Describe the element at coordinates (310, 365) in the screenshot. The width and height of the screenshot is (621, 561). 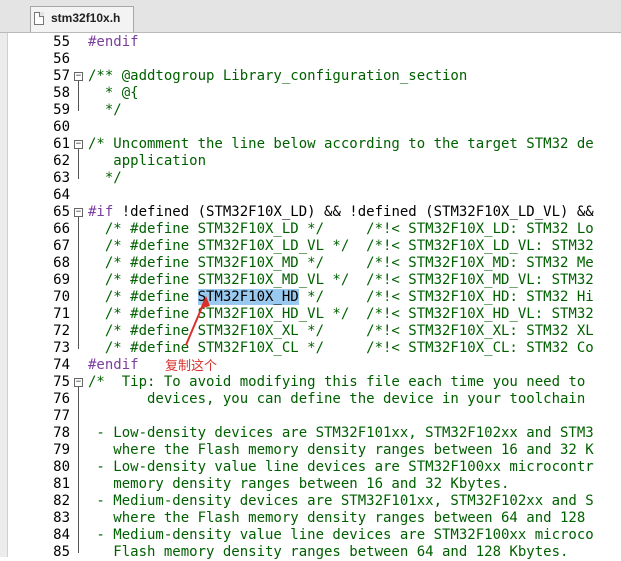
I see `code-line: 74 #endif` at that location.